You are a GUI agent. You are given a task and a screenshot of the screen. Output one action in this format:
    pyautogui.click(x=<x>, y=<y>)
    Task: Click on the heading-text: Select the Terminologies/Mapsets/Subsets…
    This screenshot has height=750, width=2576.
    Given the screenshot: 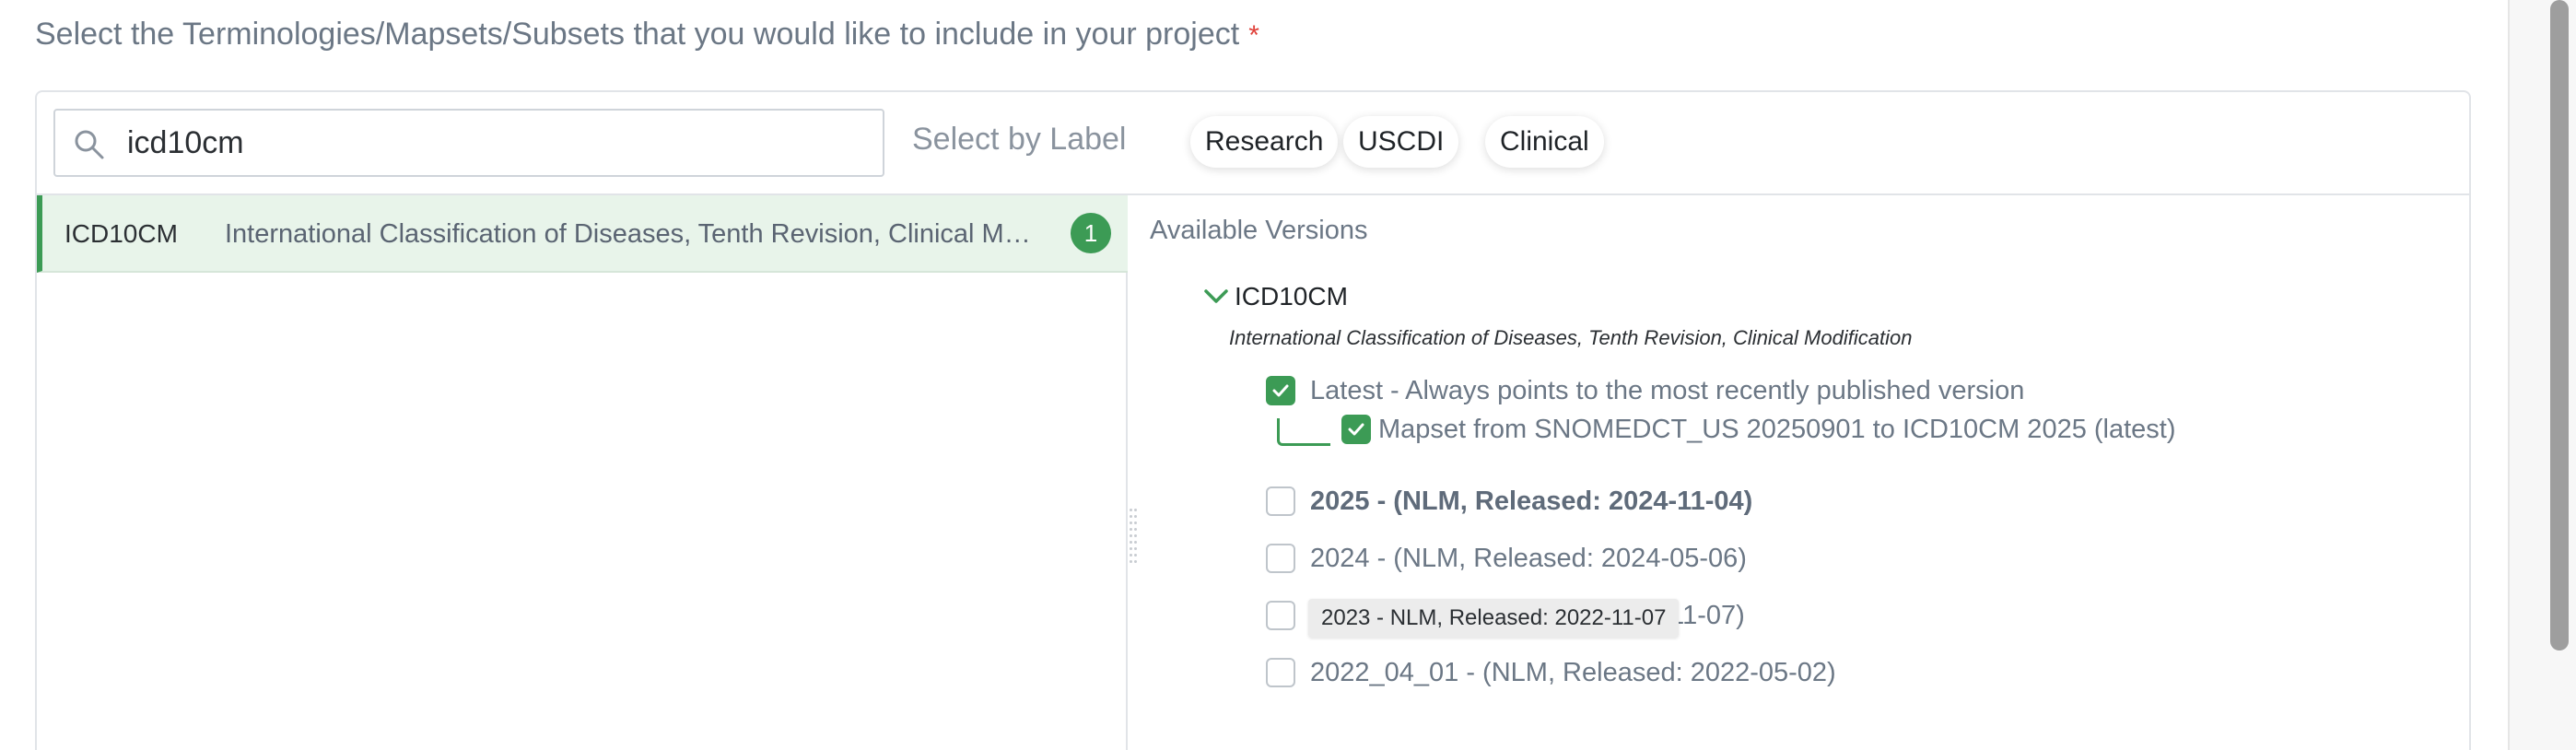 What is the action you would take?
    pyautogui.click(x=637, y=34)
    